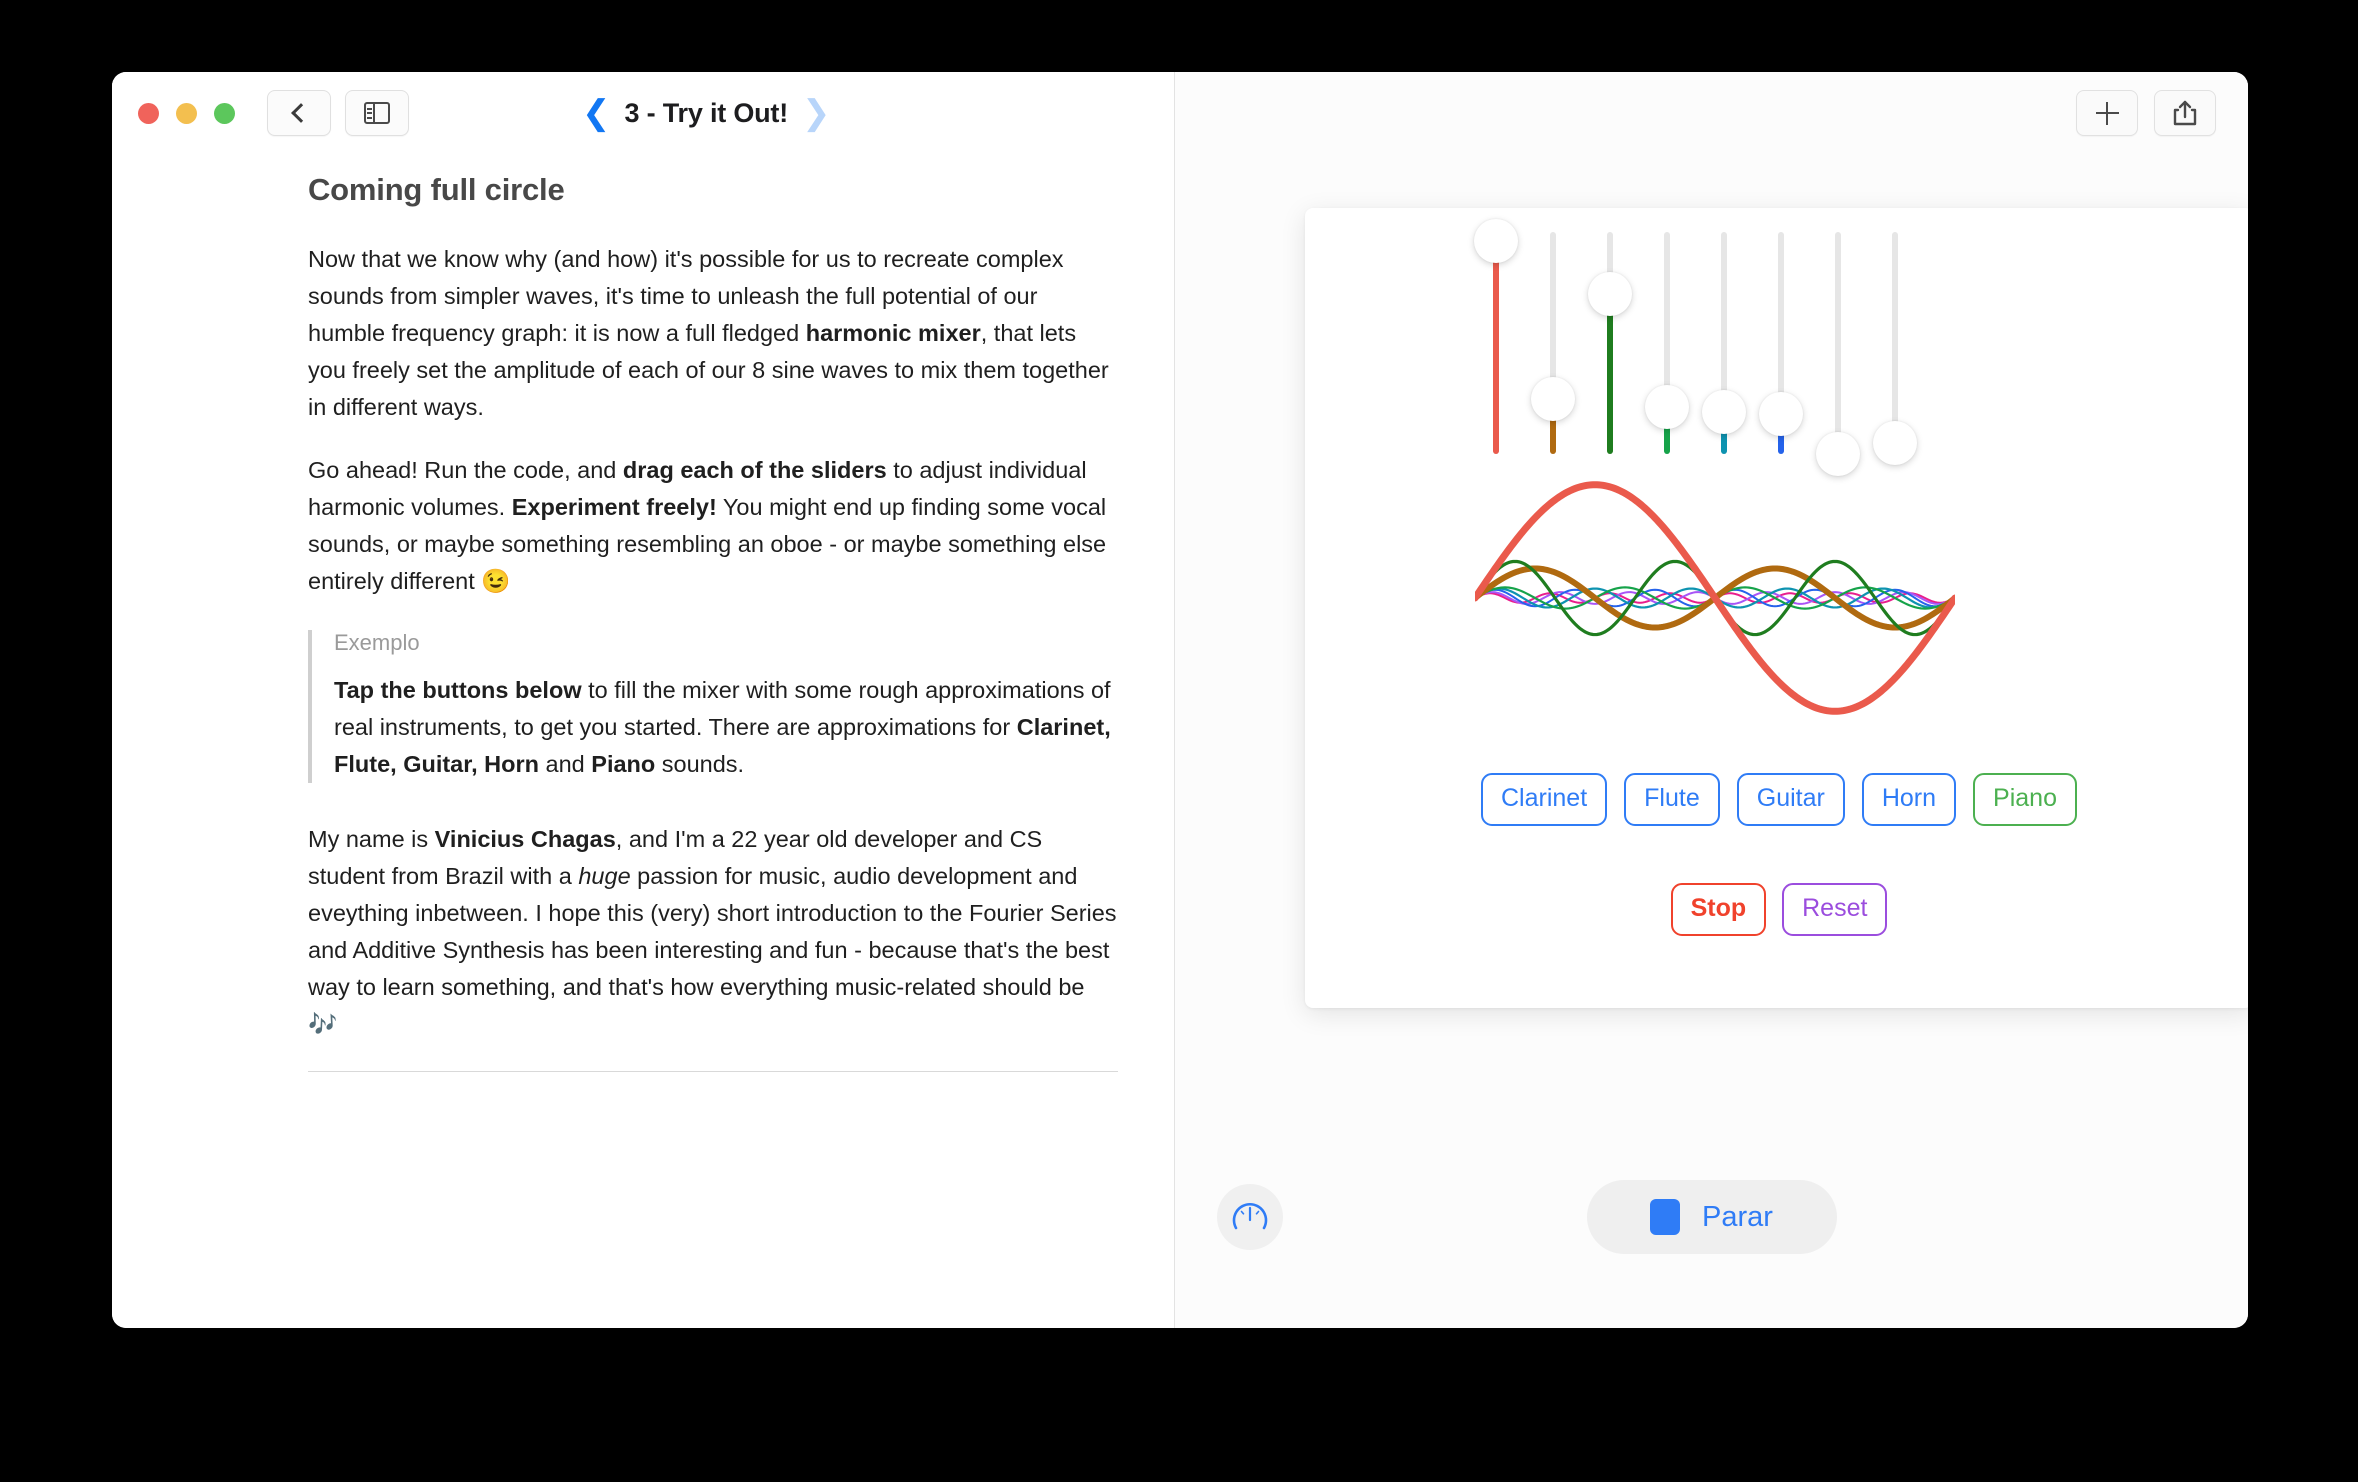 This screenshot has width=2358, height=1482. I want to click on run-button-label: Parar, so click(1737, 1216).